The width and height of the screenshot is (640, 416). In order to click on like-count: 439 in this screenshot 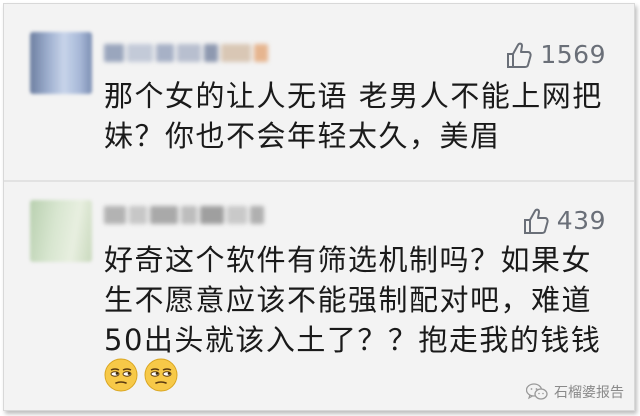, I will do `click(581, 220)`.